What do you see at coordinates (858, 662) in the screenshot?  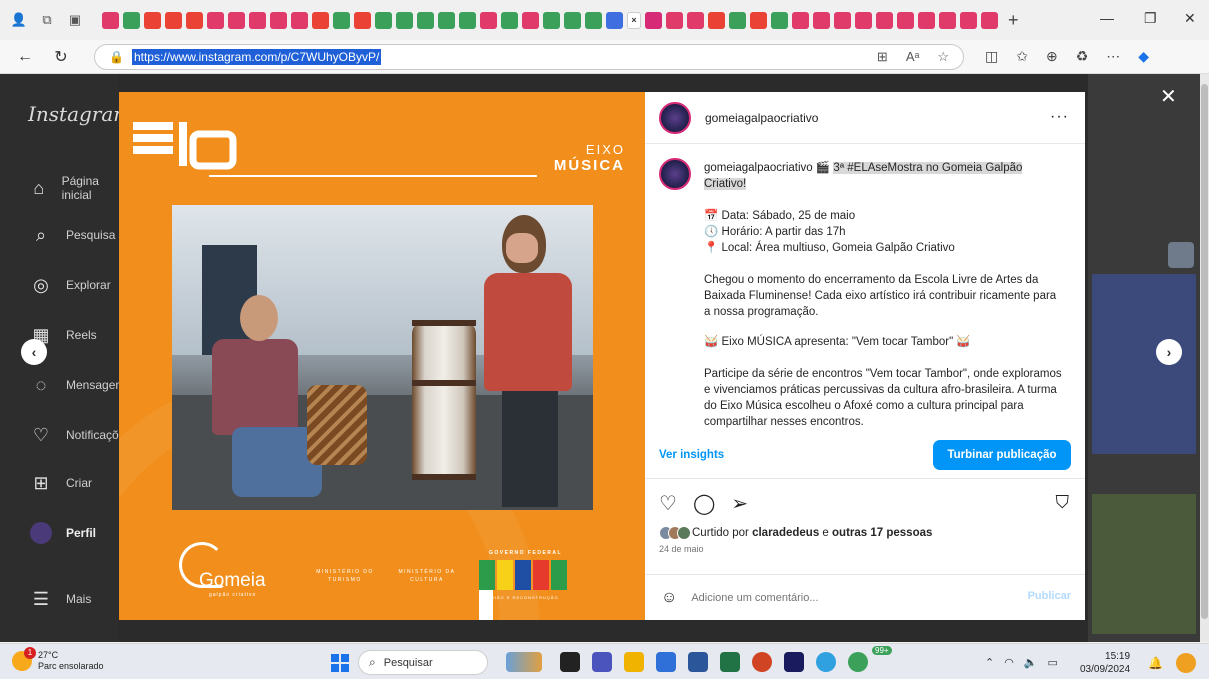 I see `chrome-icon` at bounding box center [858, 662].